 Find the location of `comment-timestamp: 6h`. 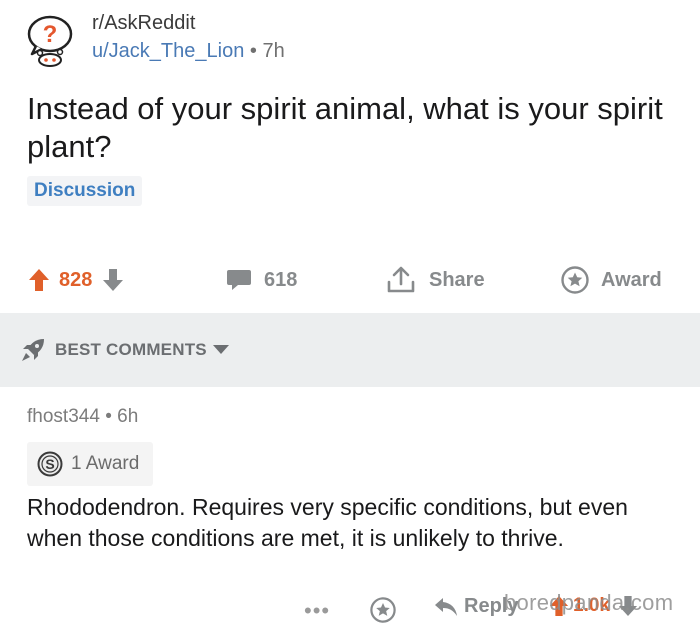

comment-timestamp: 6h is located at coordinates (128, 416).